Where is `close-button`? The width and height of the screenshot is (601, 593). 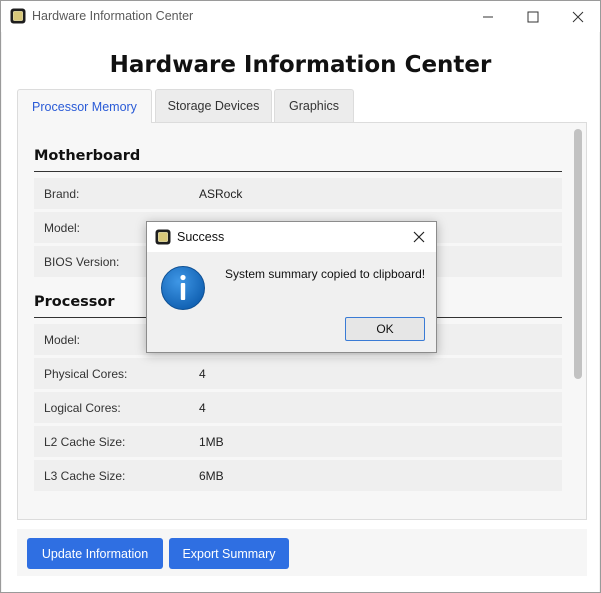
close-button is located at coordinates (578, 16).